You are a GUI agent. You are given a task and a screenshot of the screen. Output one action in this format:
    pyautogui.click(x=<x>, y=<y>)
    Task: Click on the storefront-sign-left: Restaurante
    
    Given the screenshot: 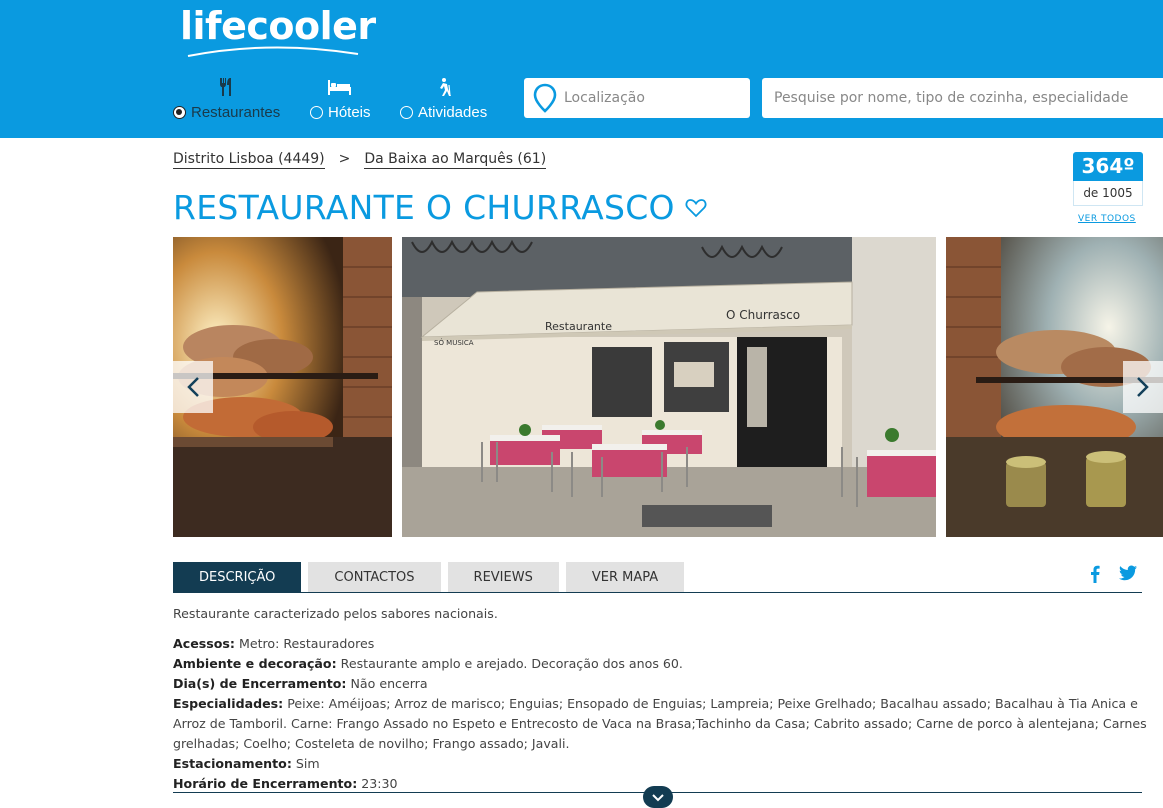 What is the action you would take?
    pyautogui.click(x=578, y=326)
    